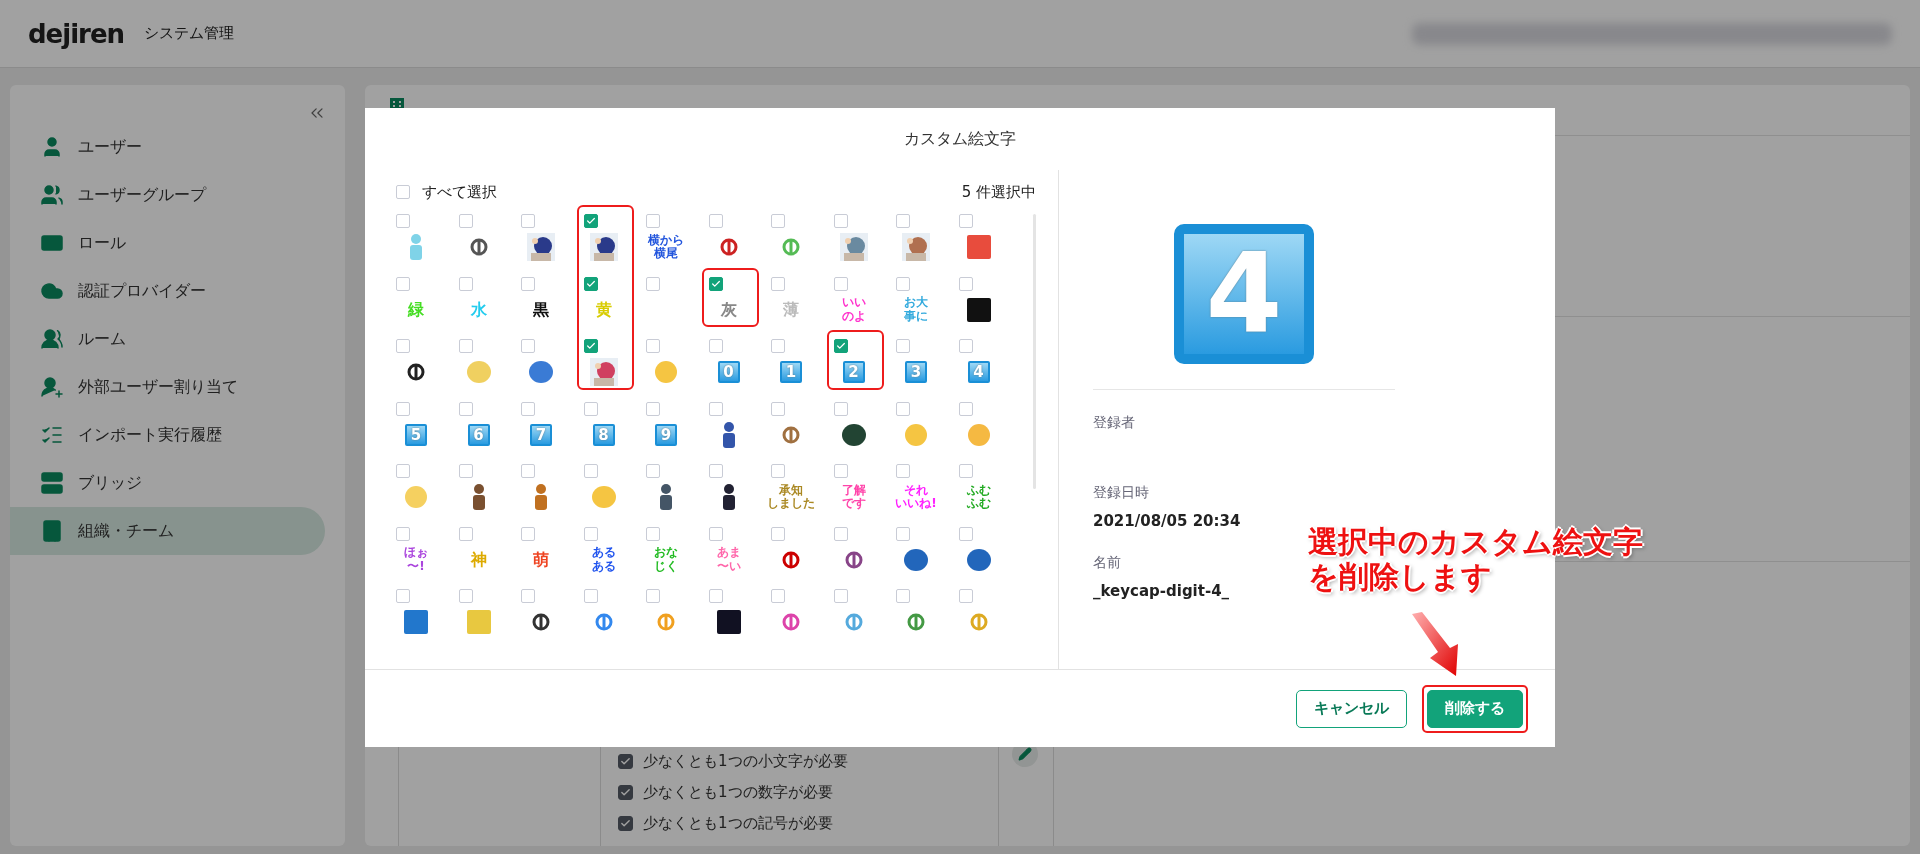 The height and width of the screenshot is (854, 1920). I want to click on sidebar-item: インポート実行履歴, so click(167, 435).